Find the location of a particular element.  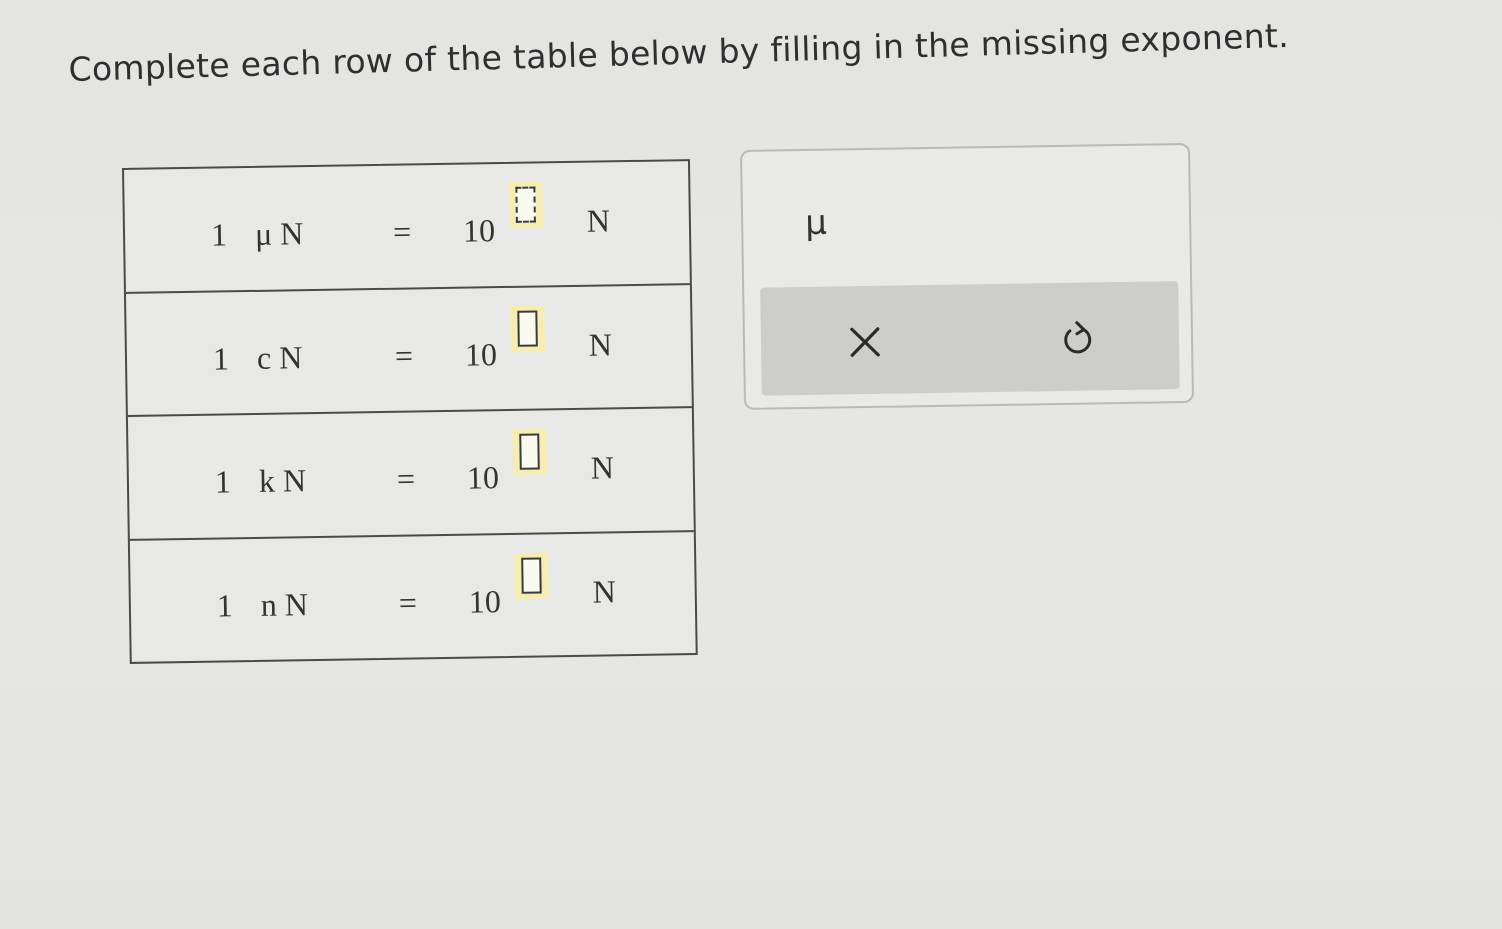

table-row-nano: 1 n N = 10 N is located at coordinates (413, 598).